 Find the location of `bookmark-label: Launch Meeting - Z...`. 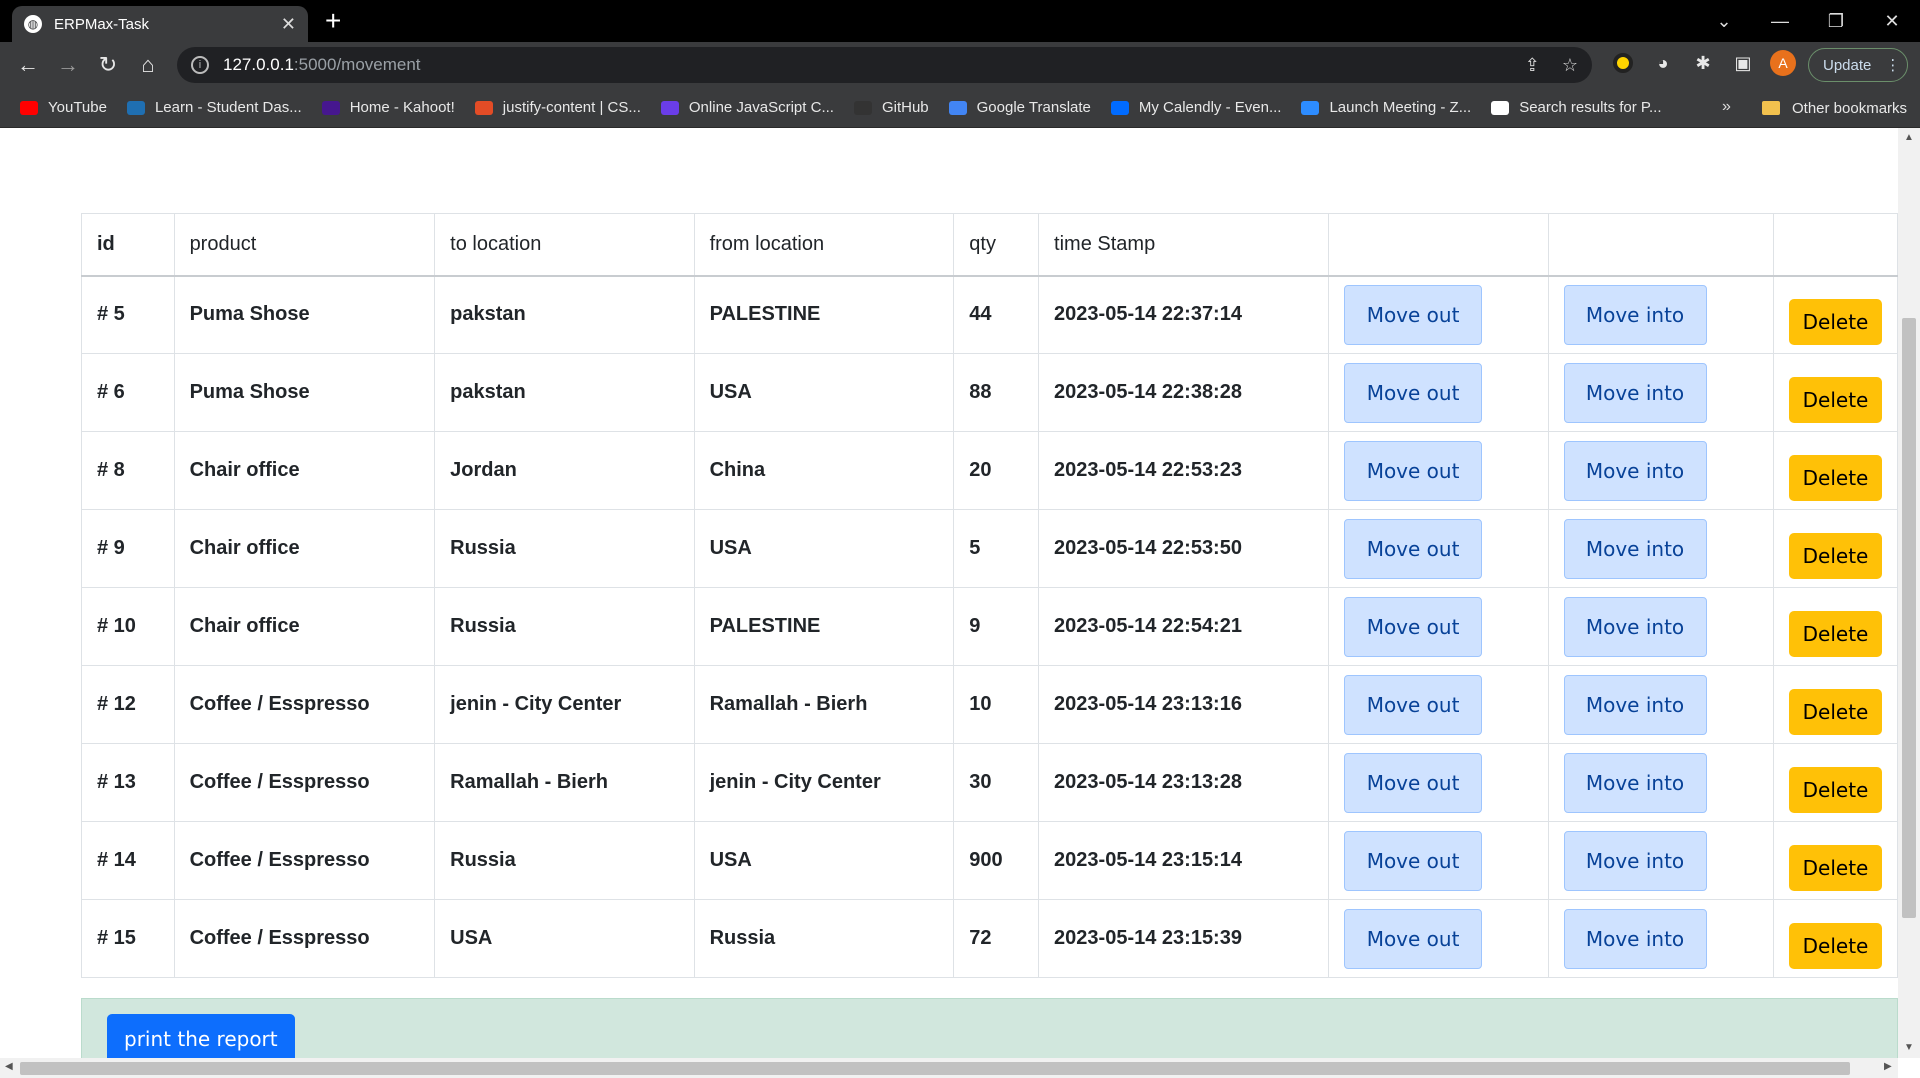

bookmark-label: Launch Meeting - Z... is located at coordinates (1400, 107).